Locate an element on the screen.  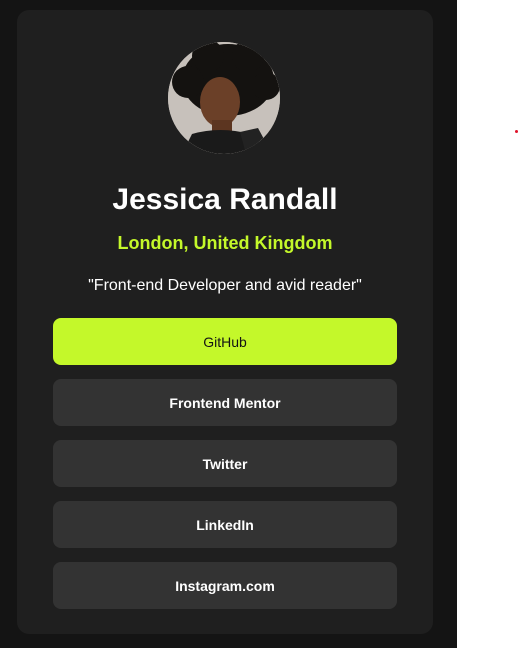
twitter-link-button: Twitter is located at coordinates (225, 463).